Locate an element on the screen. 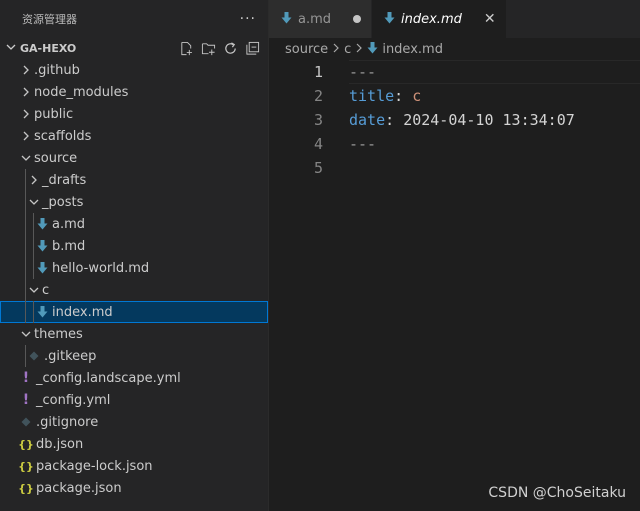  tree-item-node-modules: node_modules is located at coordinates (134, 92).